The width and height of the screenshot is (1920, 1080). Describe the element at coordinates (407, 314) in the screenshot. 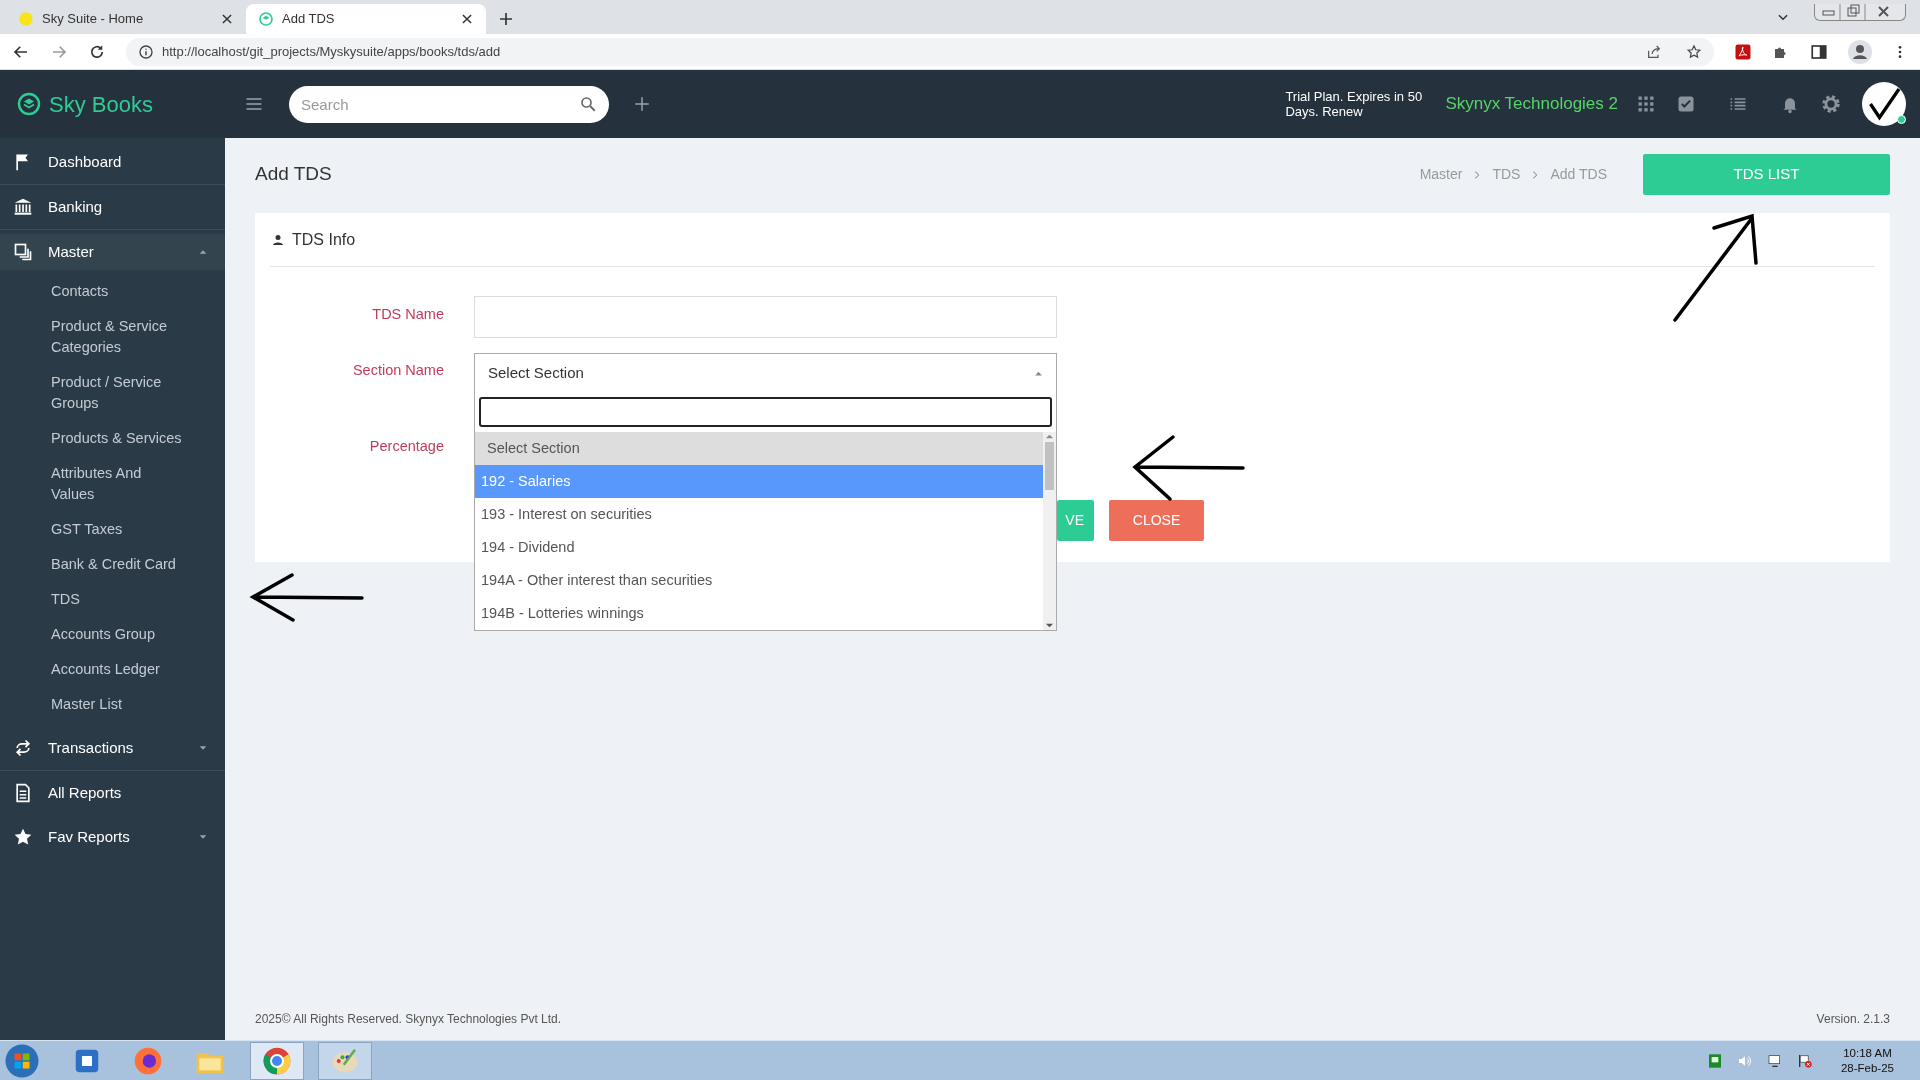

I see `field-label: TDS Name` at that location.